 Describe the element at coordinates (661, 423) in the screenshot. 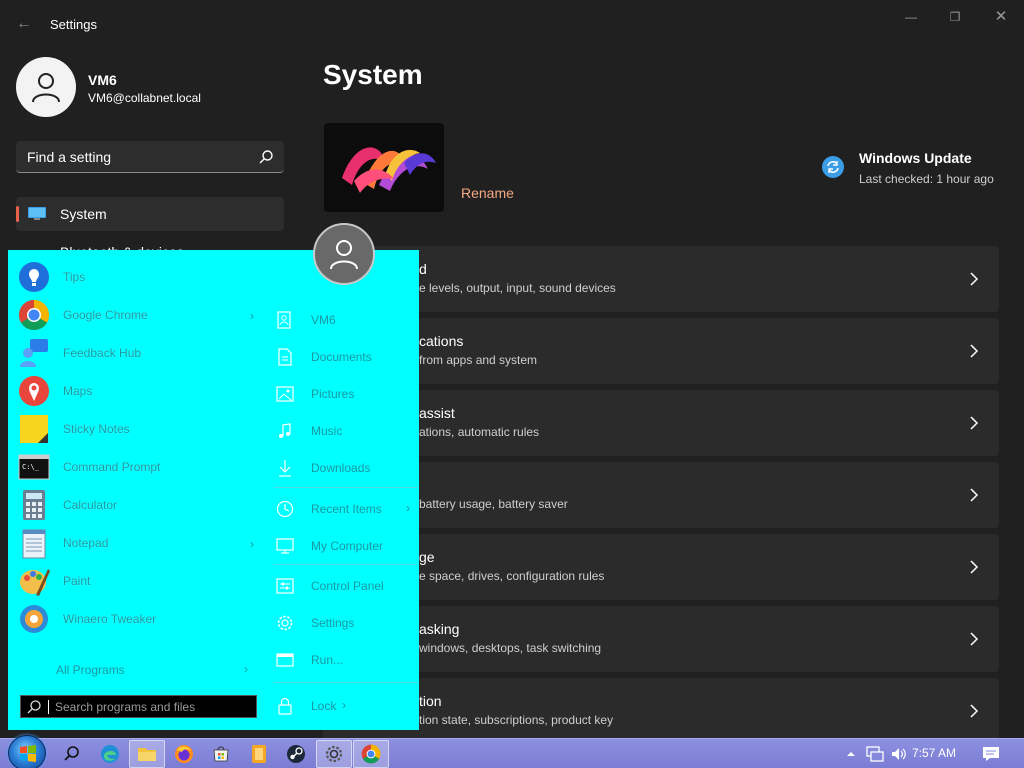

I see `card-focus-assist: assist ations, automatic rules` at that location.